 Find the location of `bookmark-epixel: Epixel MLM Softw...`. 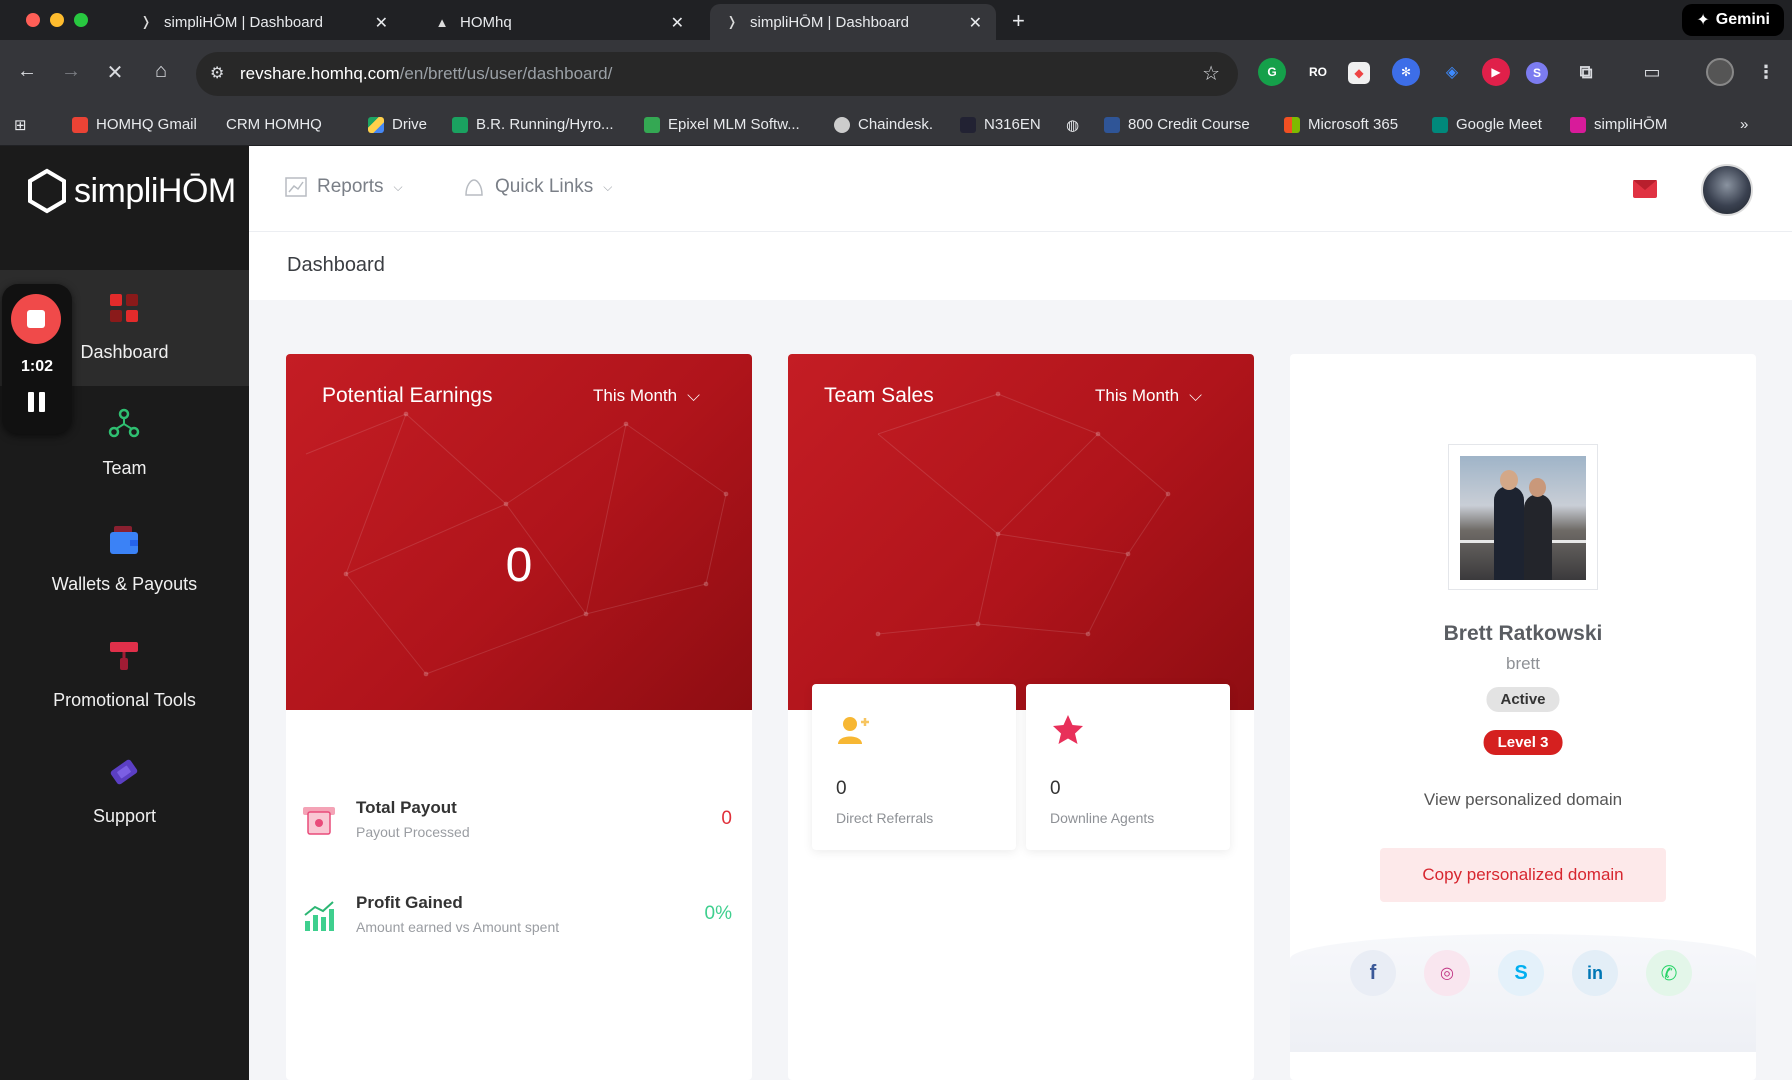

bookmark-epixel: Epixel MLM Softw... is located at coordinates (722, 124).